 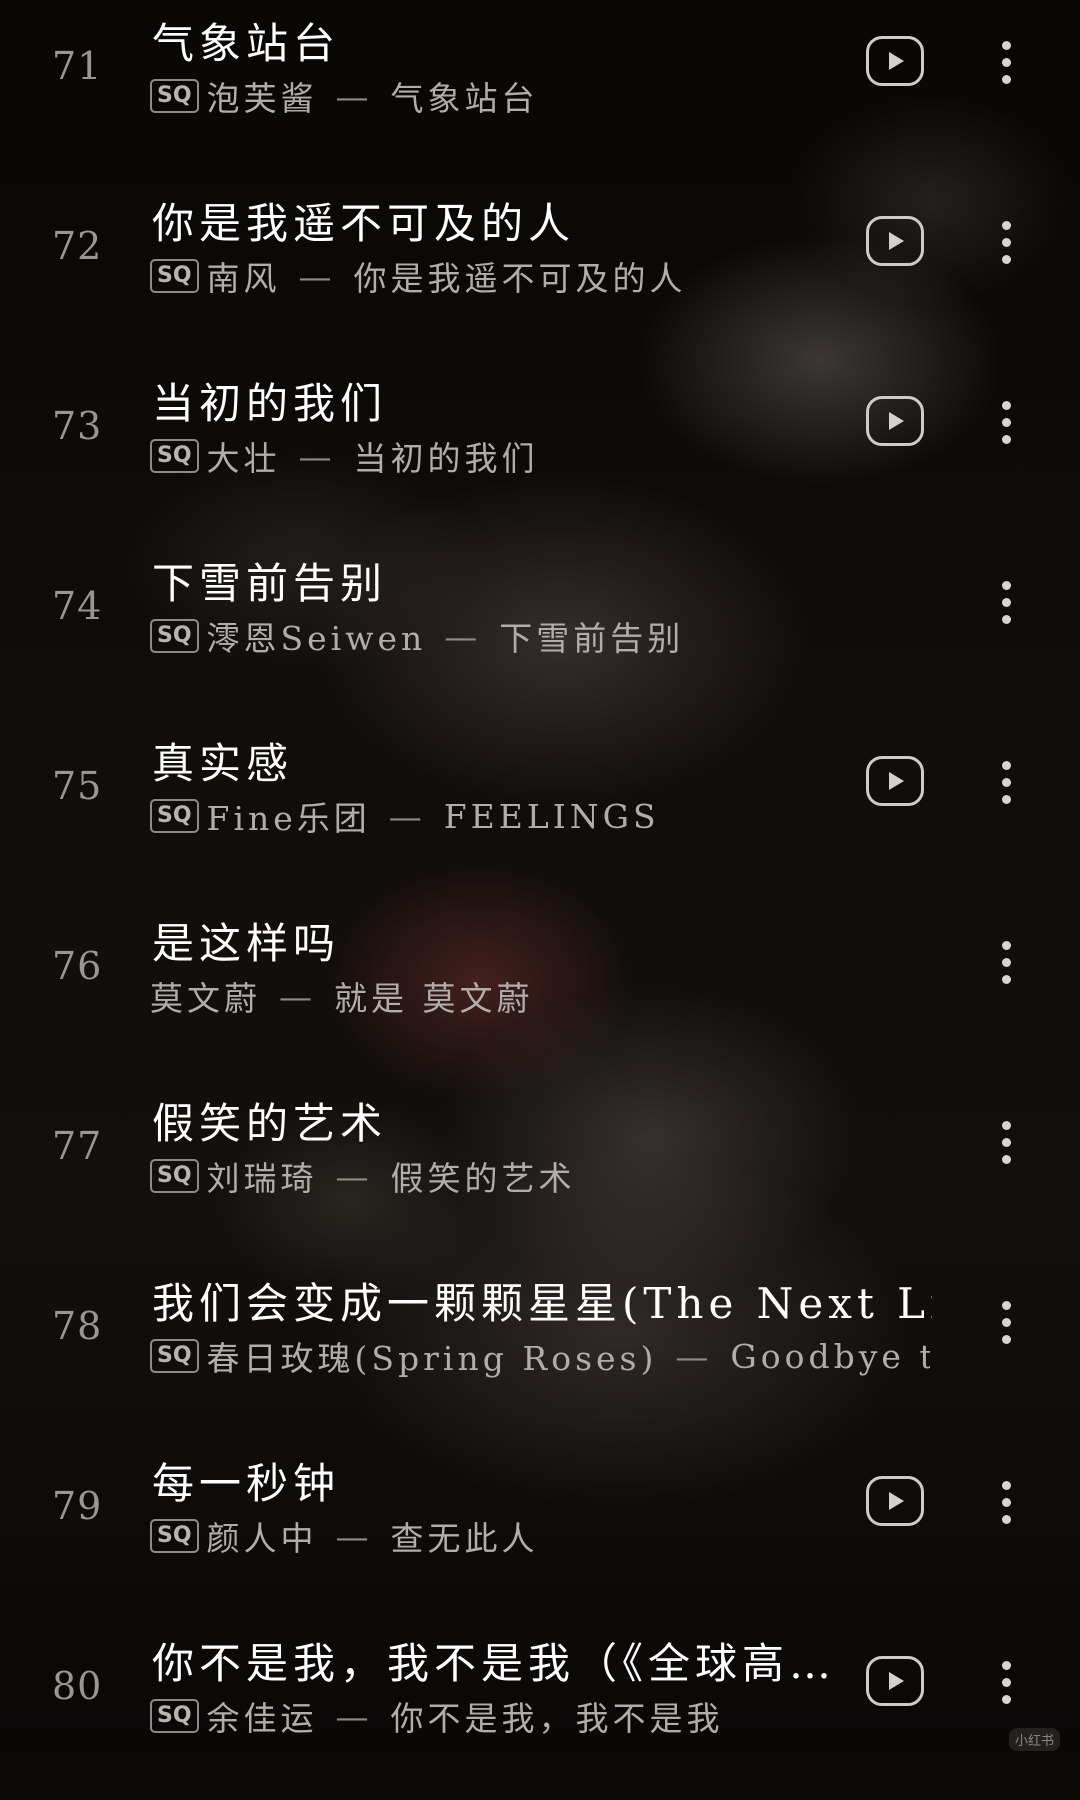 I want to click on song-album: FEELINGS, so click(x=551, y=816).